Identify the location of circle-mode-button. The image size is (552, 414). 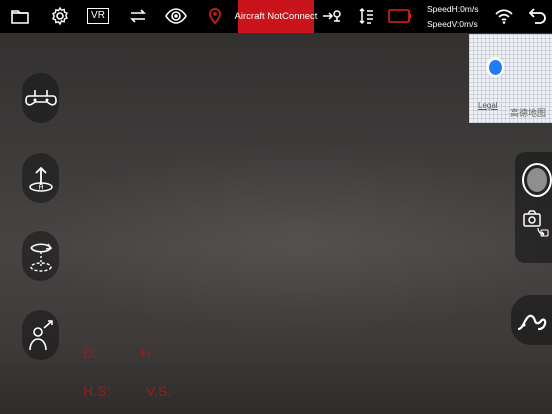
(40, 256).